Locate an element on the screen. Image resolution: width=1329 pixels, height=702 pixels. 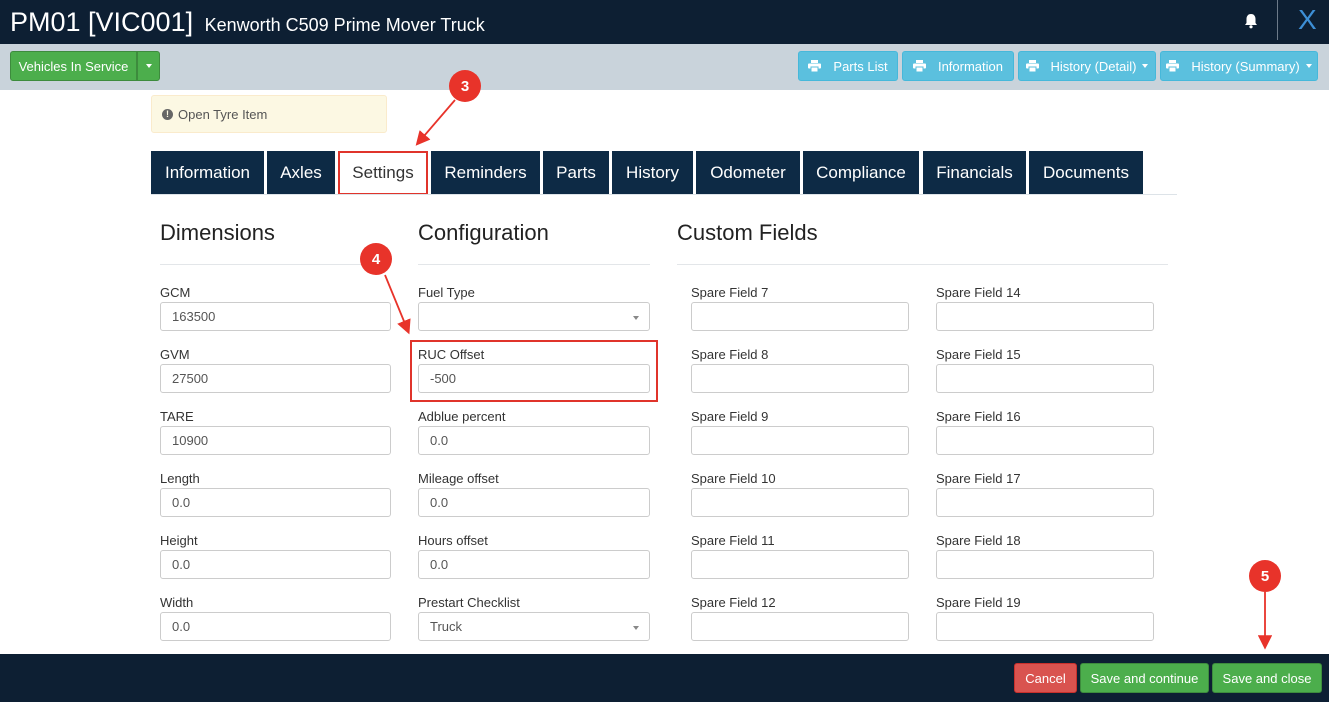
tab-settings: Settings is located at coordinates (383, 173).